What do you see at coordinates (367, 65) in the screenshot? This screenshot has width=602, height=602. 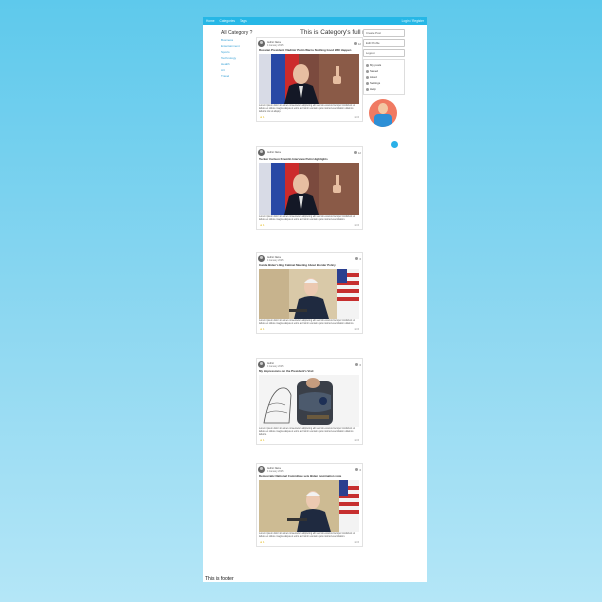 I see `list-icon` at bounding box center [367, 65].